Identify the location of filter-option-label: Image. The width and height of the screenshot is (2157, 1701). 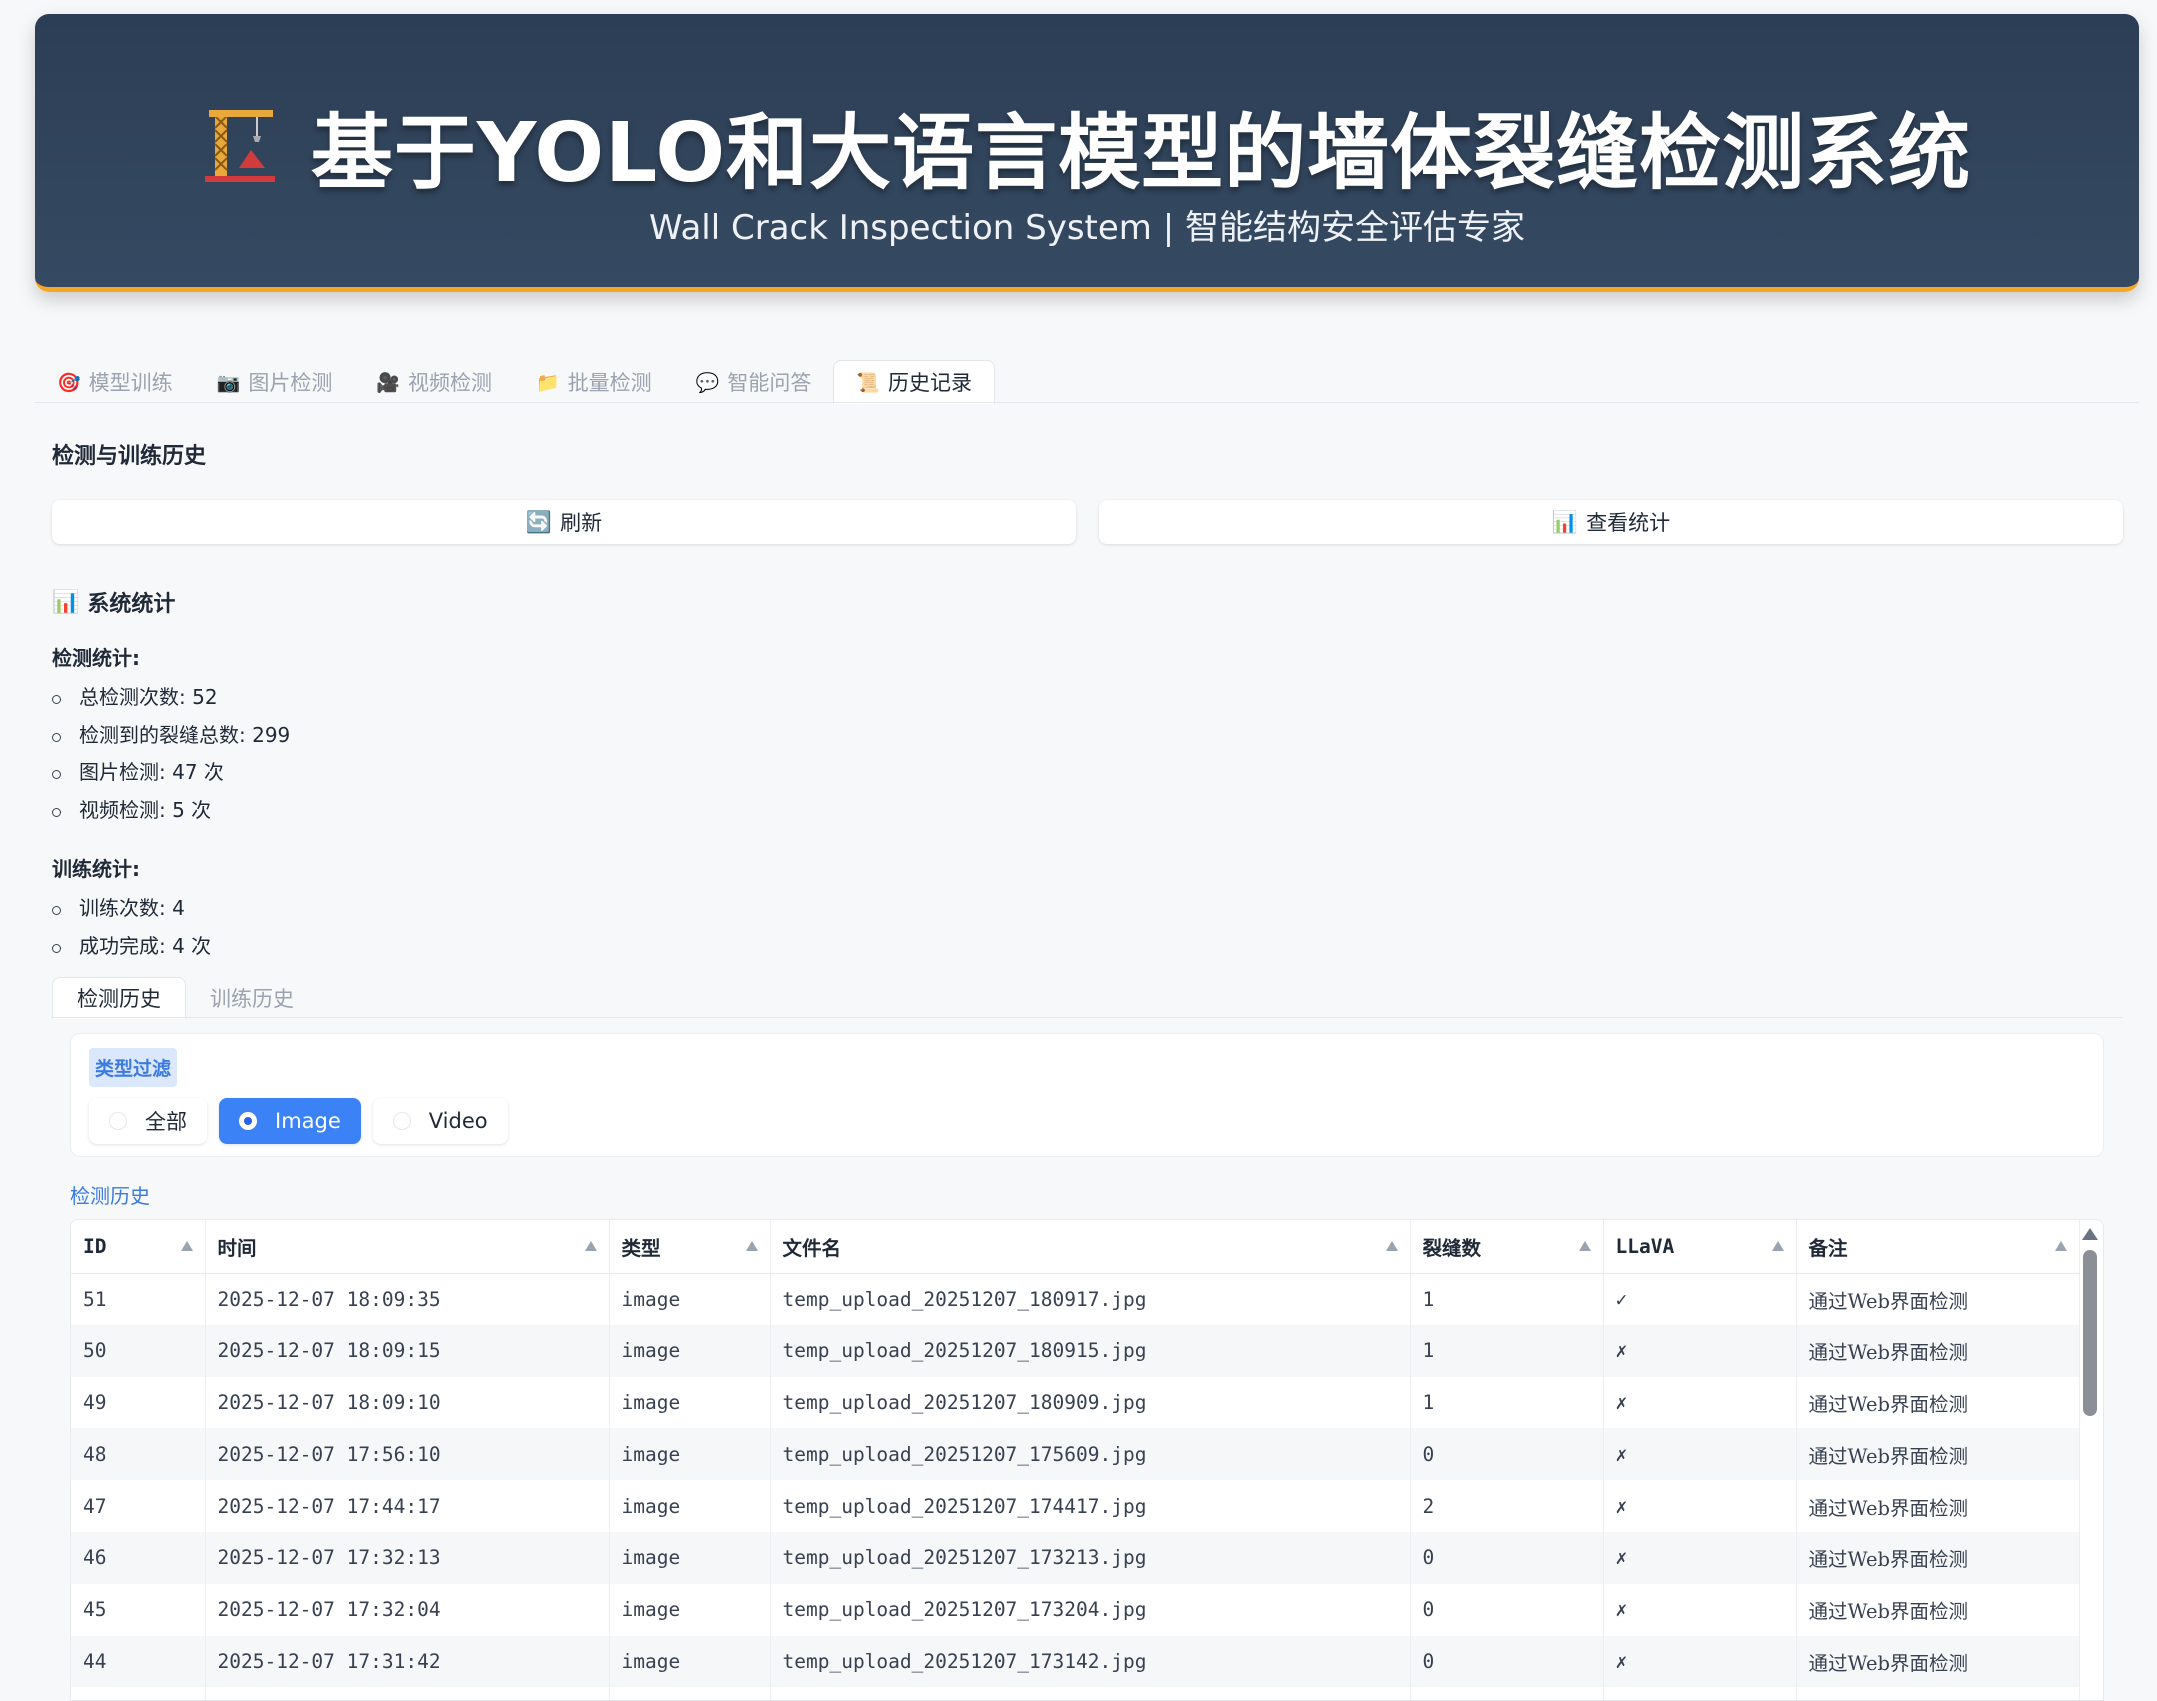
(308, 1121).